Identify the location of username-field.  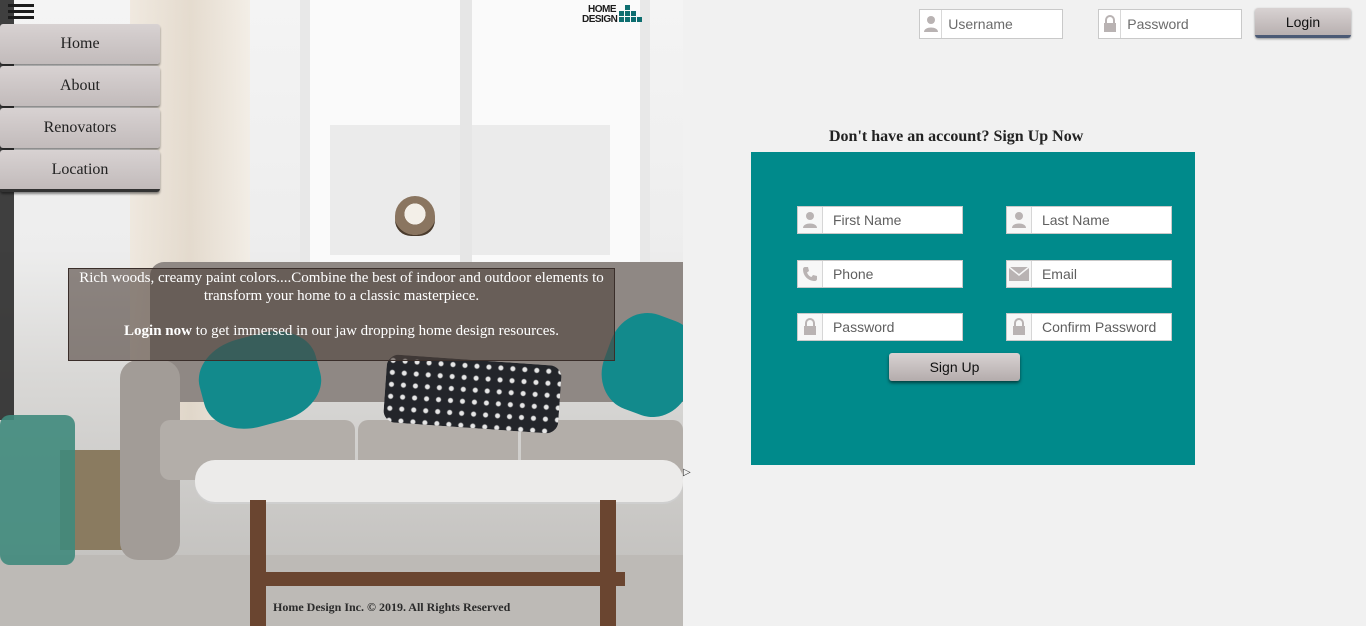
(991, 24).